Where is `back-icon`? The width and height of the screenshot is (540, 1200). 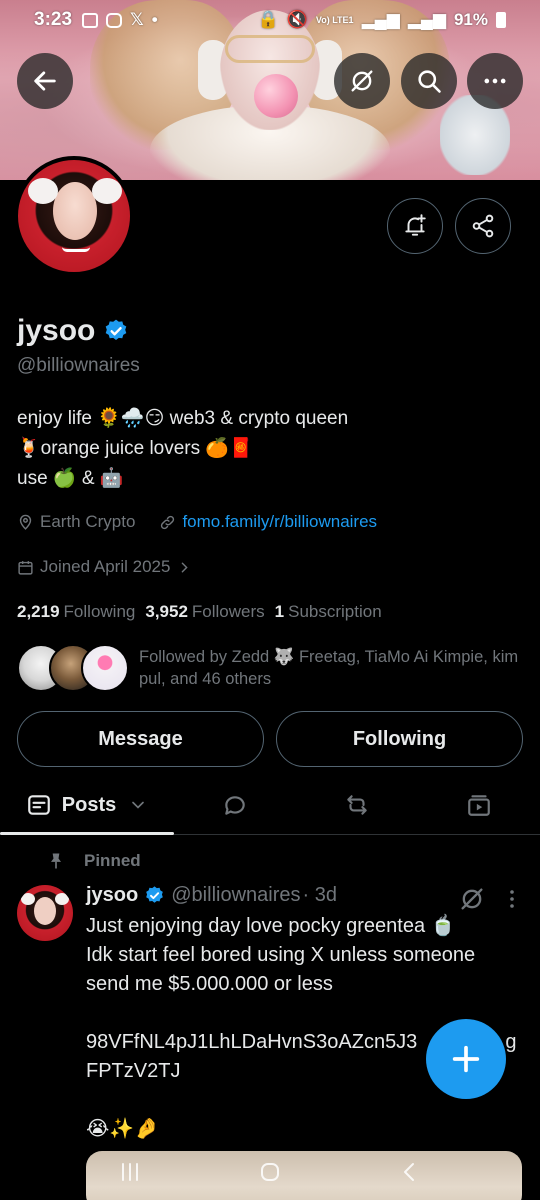
back-icon is located at coordinates (410, 1172).